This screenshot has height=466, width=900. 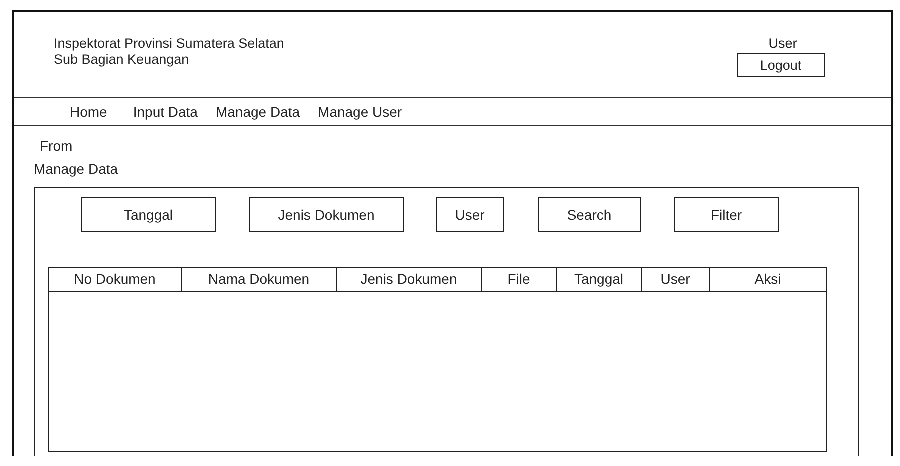 What do you see at coordinates (169, 44) in the screenshot?
I see `header-title: Inspektorat Provinsi Sumatera Selatan` at bounding box center [169, 44].